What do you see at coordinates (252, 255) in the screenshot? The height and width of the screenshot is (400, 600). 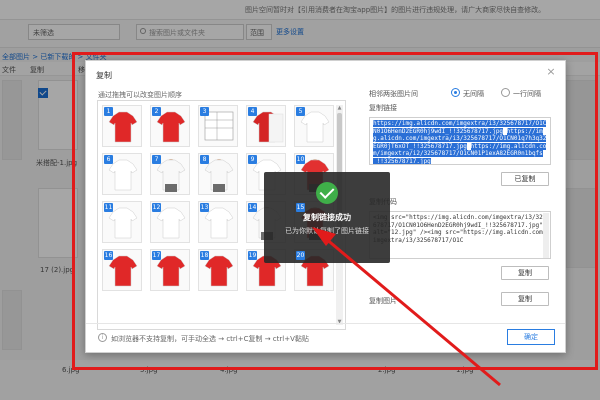 I see `order-number-badge: 19` at bounding box center [252, 255].